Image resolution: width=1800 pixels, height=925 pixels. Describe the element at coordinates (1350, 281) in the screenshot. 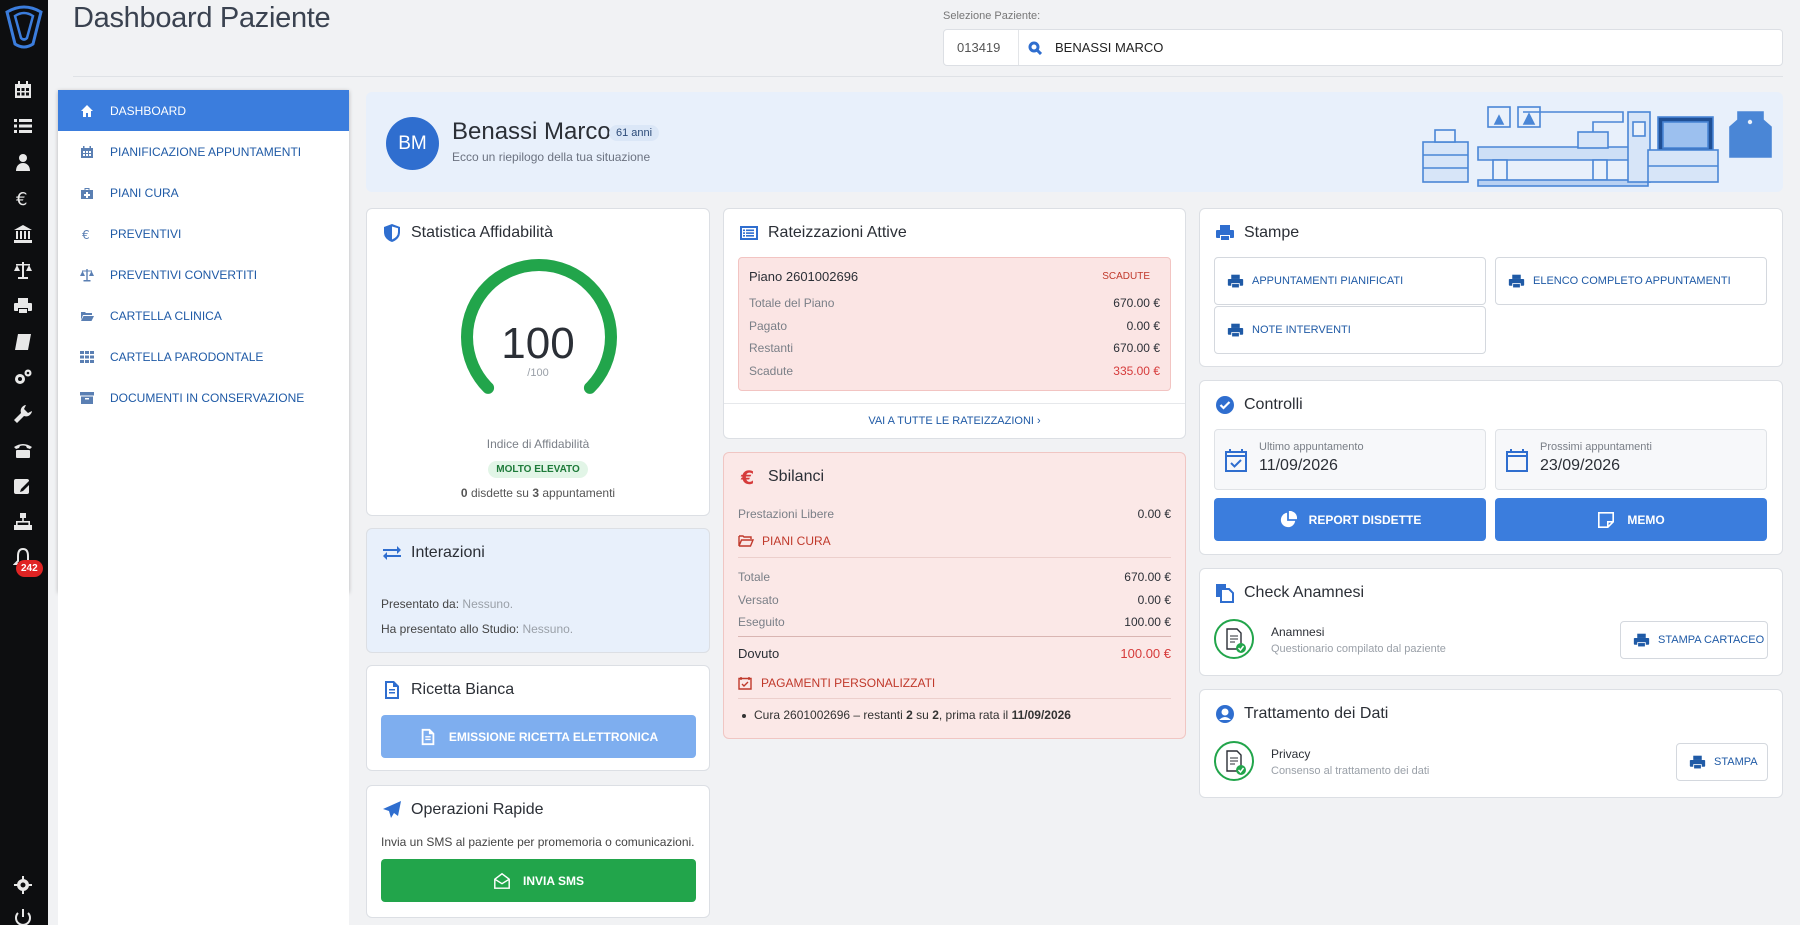

I see `appuntamenti-pianificati-button: APPUNTAMENTI PIANIFICATI` at that location.